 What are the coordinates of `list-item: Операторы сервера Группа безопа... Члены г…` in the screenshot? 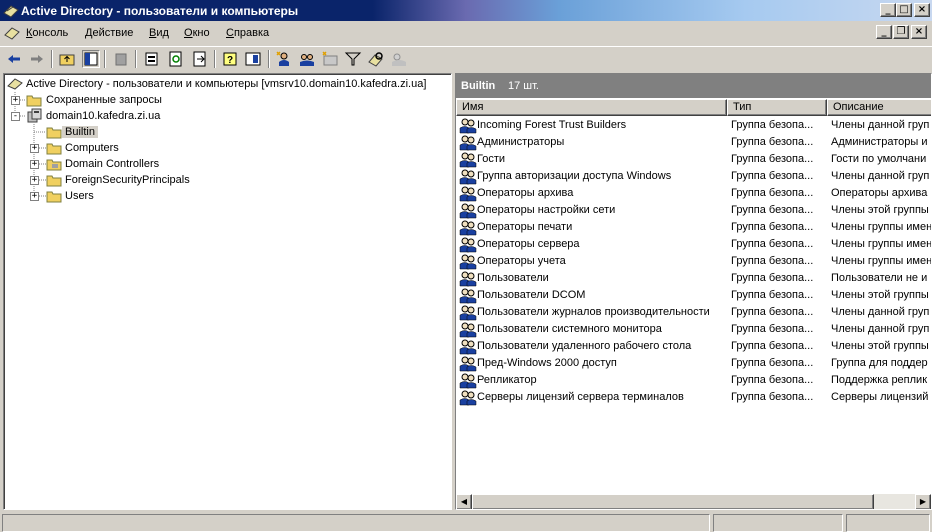 It's located at (694, 244).